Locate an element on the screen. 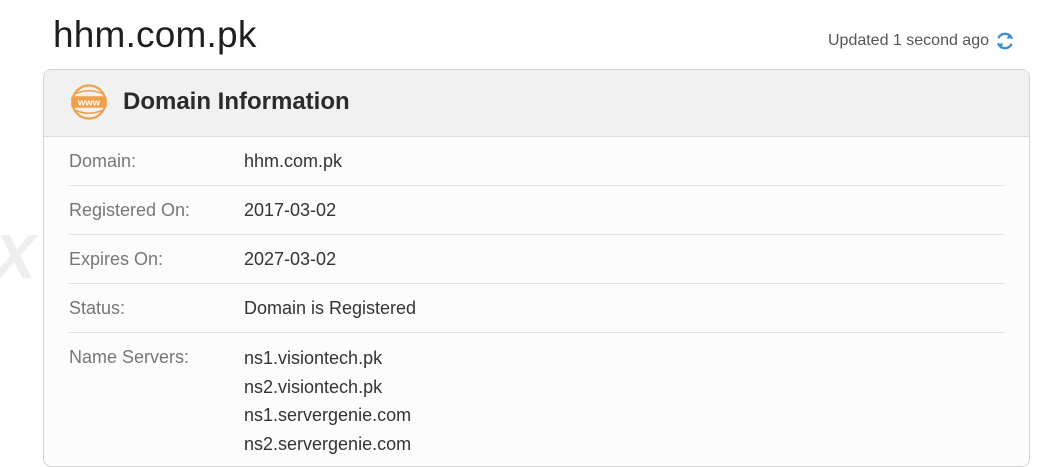  top-header: hhm.com.pk Updated 1 second ago is located at coordinates (522, 34).